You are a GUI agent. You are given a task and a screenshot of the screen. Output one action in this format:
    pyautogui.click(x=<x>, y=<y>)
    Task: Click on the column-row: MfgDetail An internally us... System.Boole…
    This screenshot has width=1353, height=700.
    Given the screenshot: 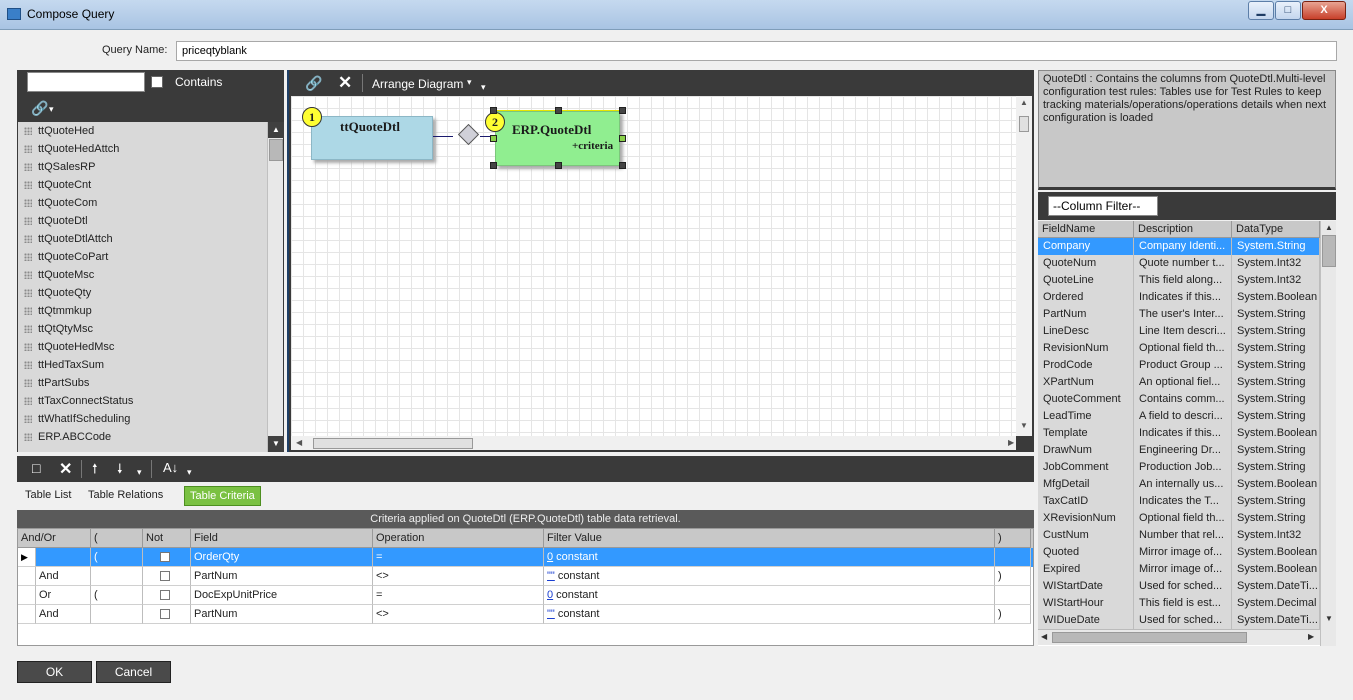 What is the action you would take?
    pyautogui.click(x=1179, y=484)
    